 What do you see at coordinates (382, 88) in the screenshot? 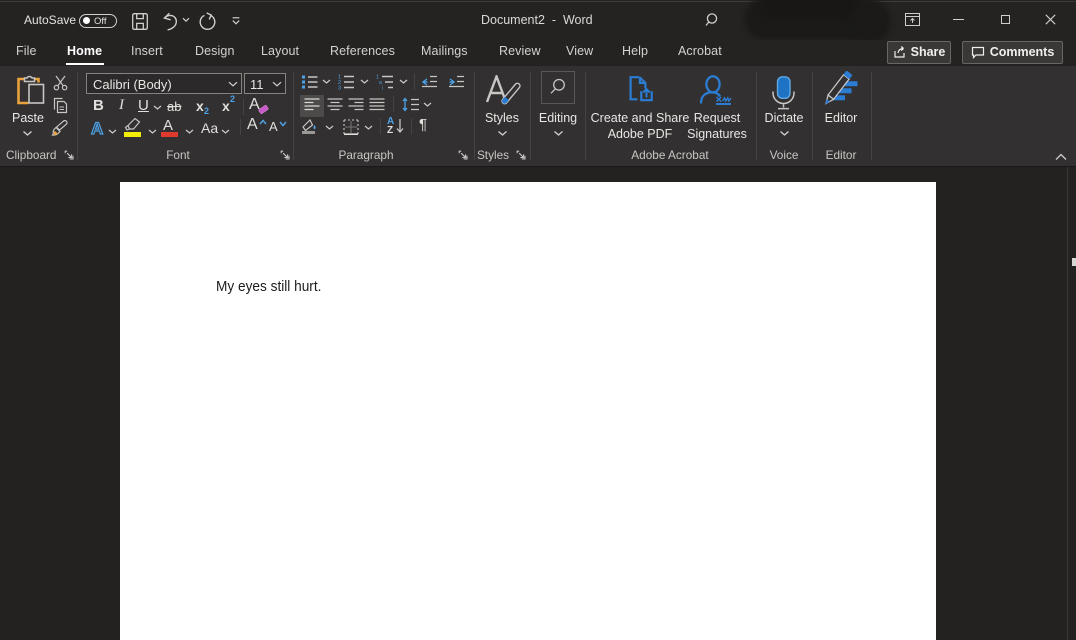
I see `svg-text: i` at bounding box center [382, 88].